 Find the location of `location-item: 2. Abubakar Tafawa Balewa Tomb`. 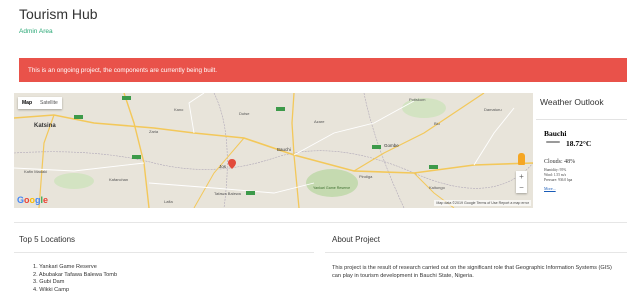

location-item: 2. Abubakar Tafawa Balewa Tomb is located at coordinates (75, 276).